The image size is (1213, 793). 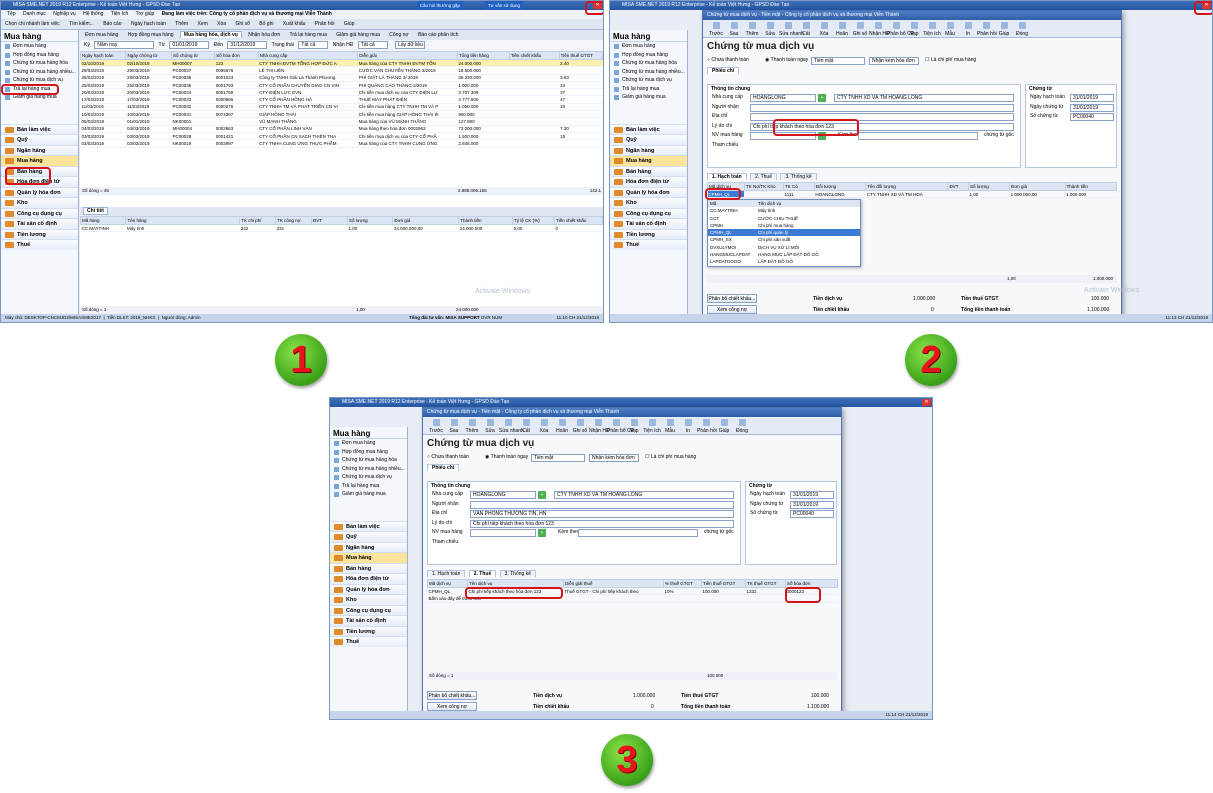 I want to click on menu-help: Trợ giúp, so click(x=145, y=14).